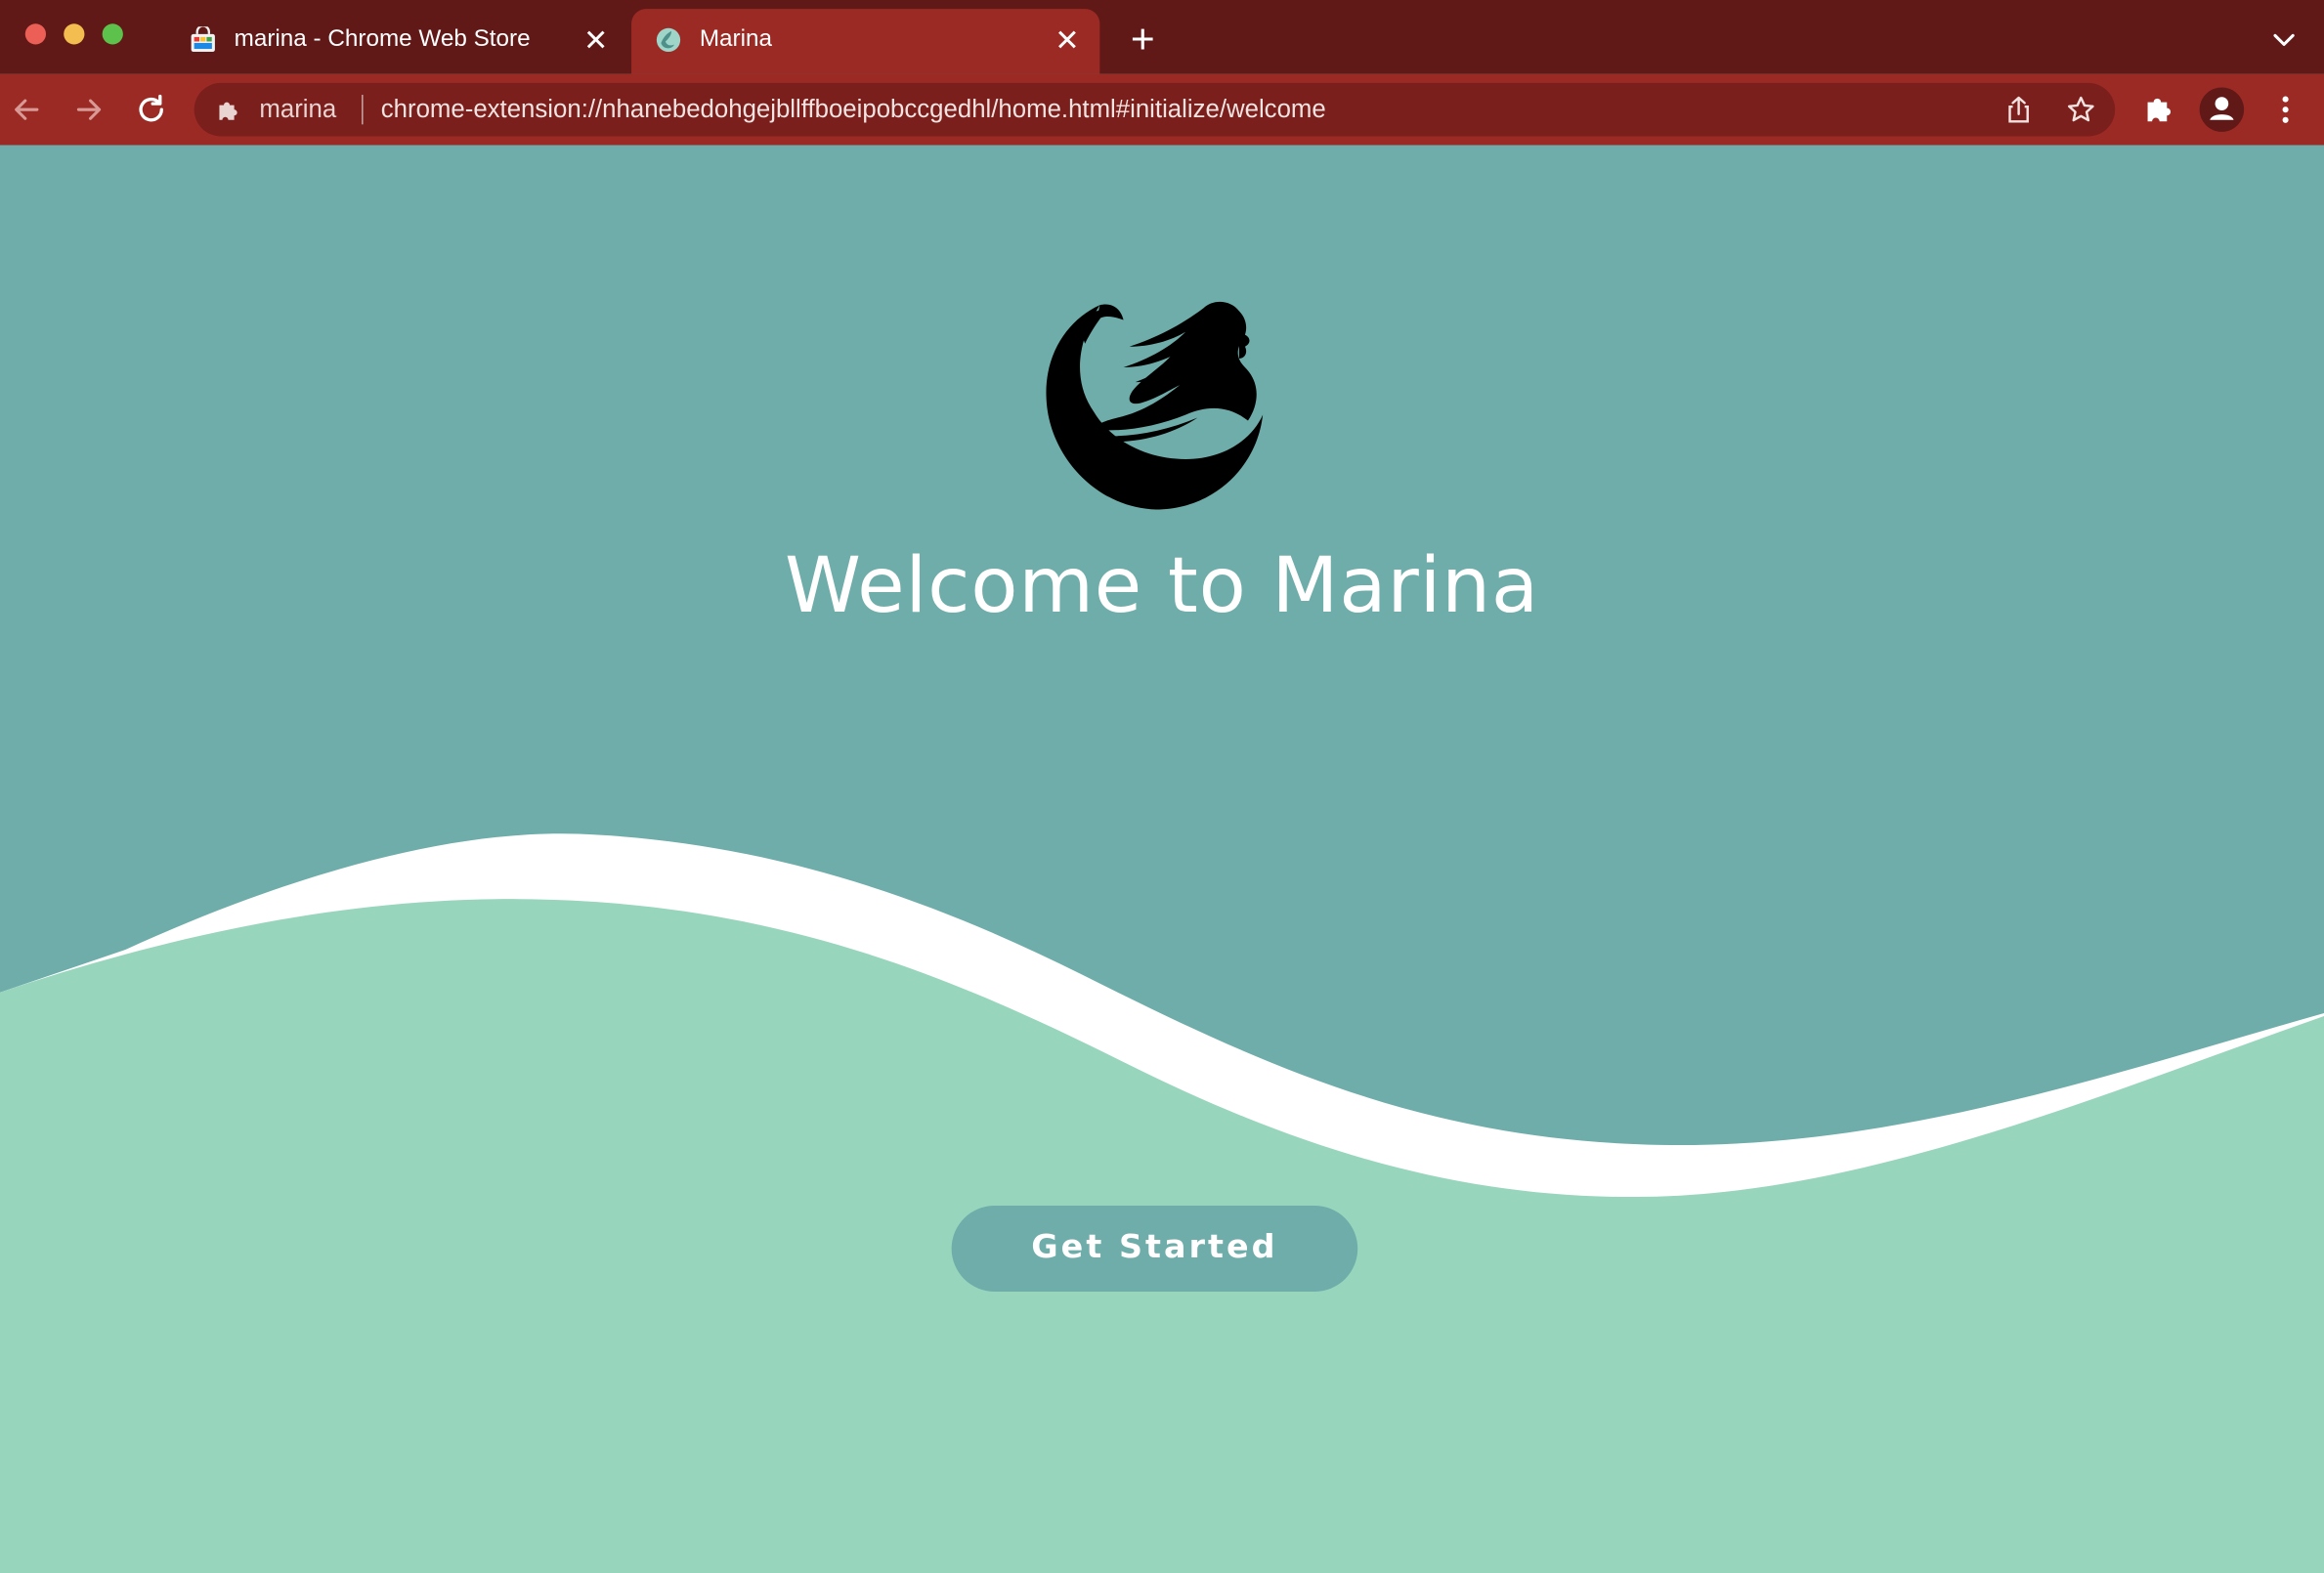 This screenshot has width=2324, height=1573. Describe the element at coordinates (89, 110) in the screenshot. I see `forward-arrow-icon` at that location.